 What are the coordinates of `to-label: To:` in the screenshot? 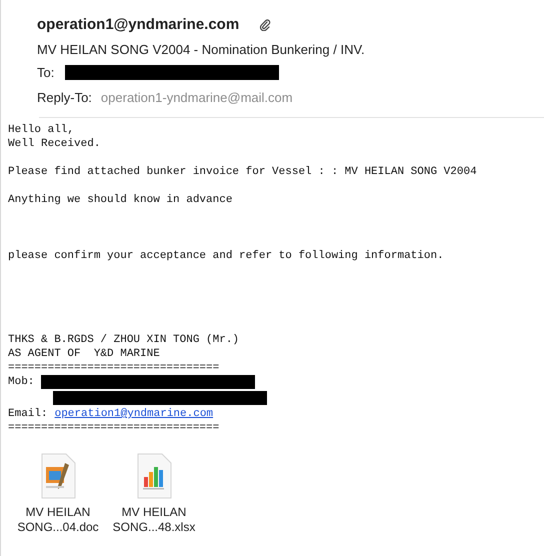 It's located at (46, 73).